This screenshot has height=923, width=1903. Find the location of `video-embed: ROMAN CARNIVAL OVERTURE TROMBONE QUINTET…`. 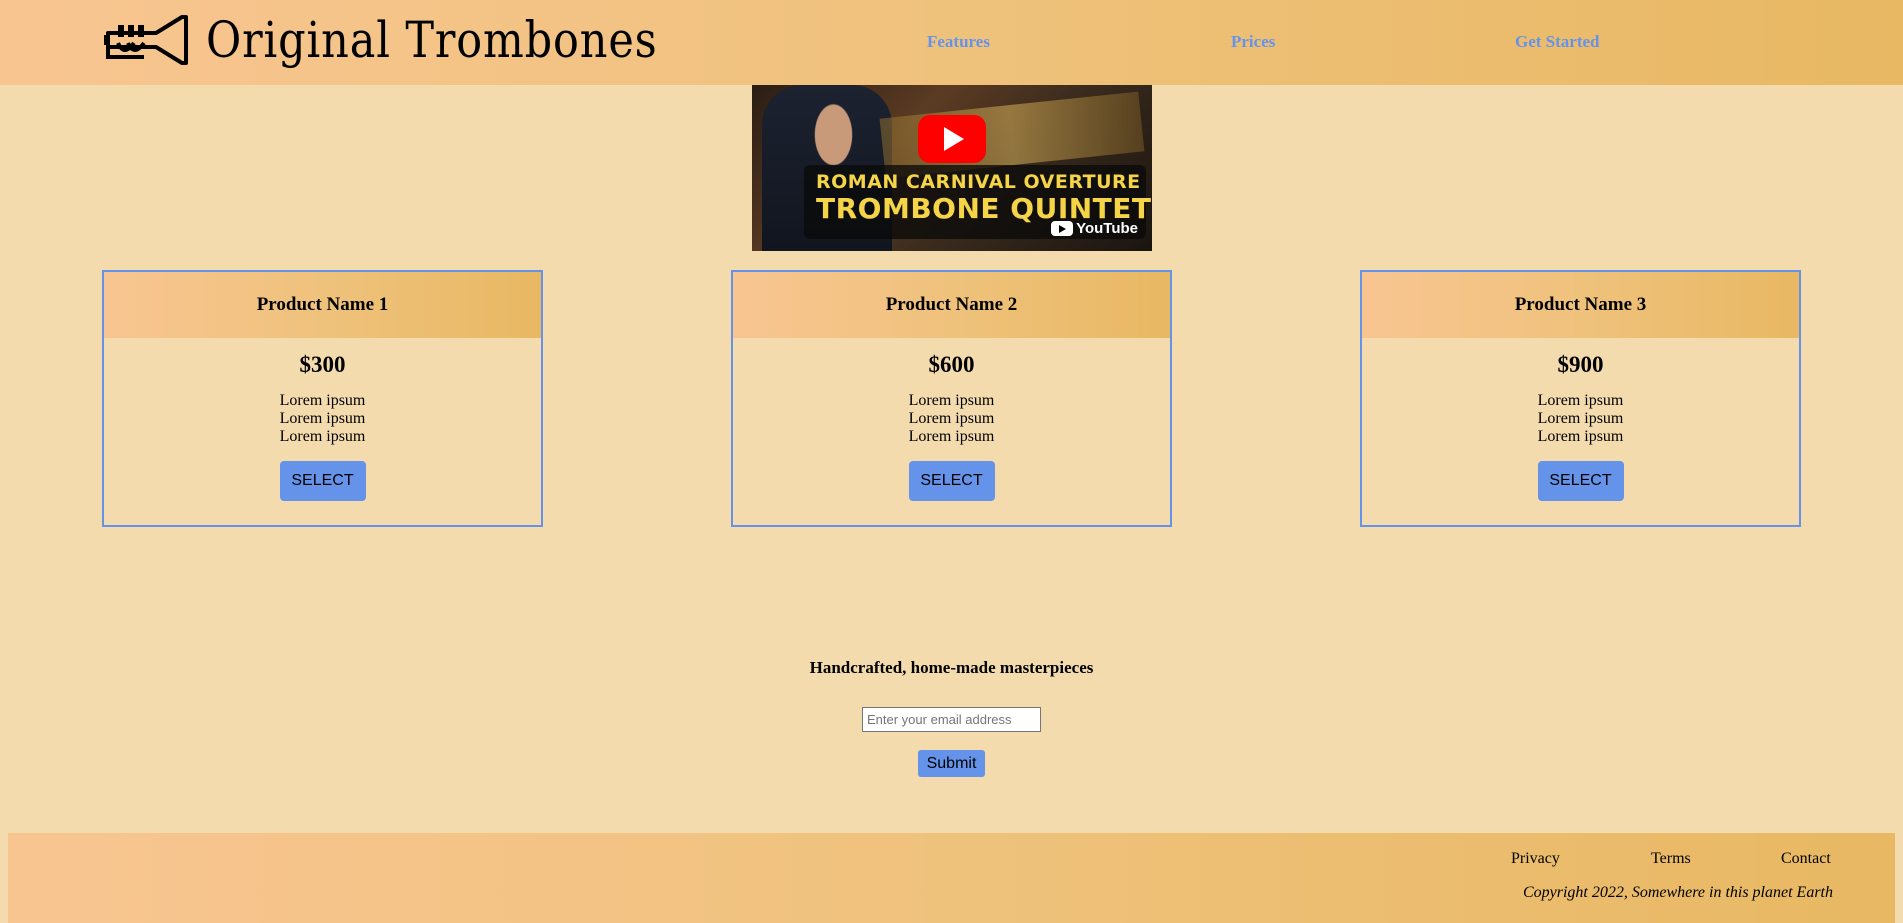

video-embed: ROMAN CARNIVAL OVERTURE TROMBONE QUINTET… is located at coordinates (952, 168).